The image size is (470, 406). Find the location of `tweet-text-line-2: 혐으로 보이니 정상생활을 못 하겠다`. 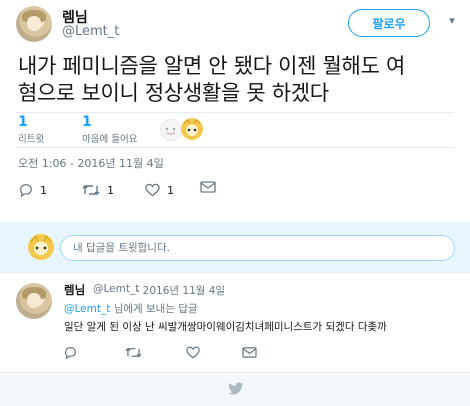

tweet-text-line-2: 혐으로 보이니 정상생활을 못 하겠다 is located at coordinates (173, 93).